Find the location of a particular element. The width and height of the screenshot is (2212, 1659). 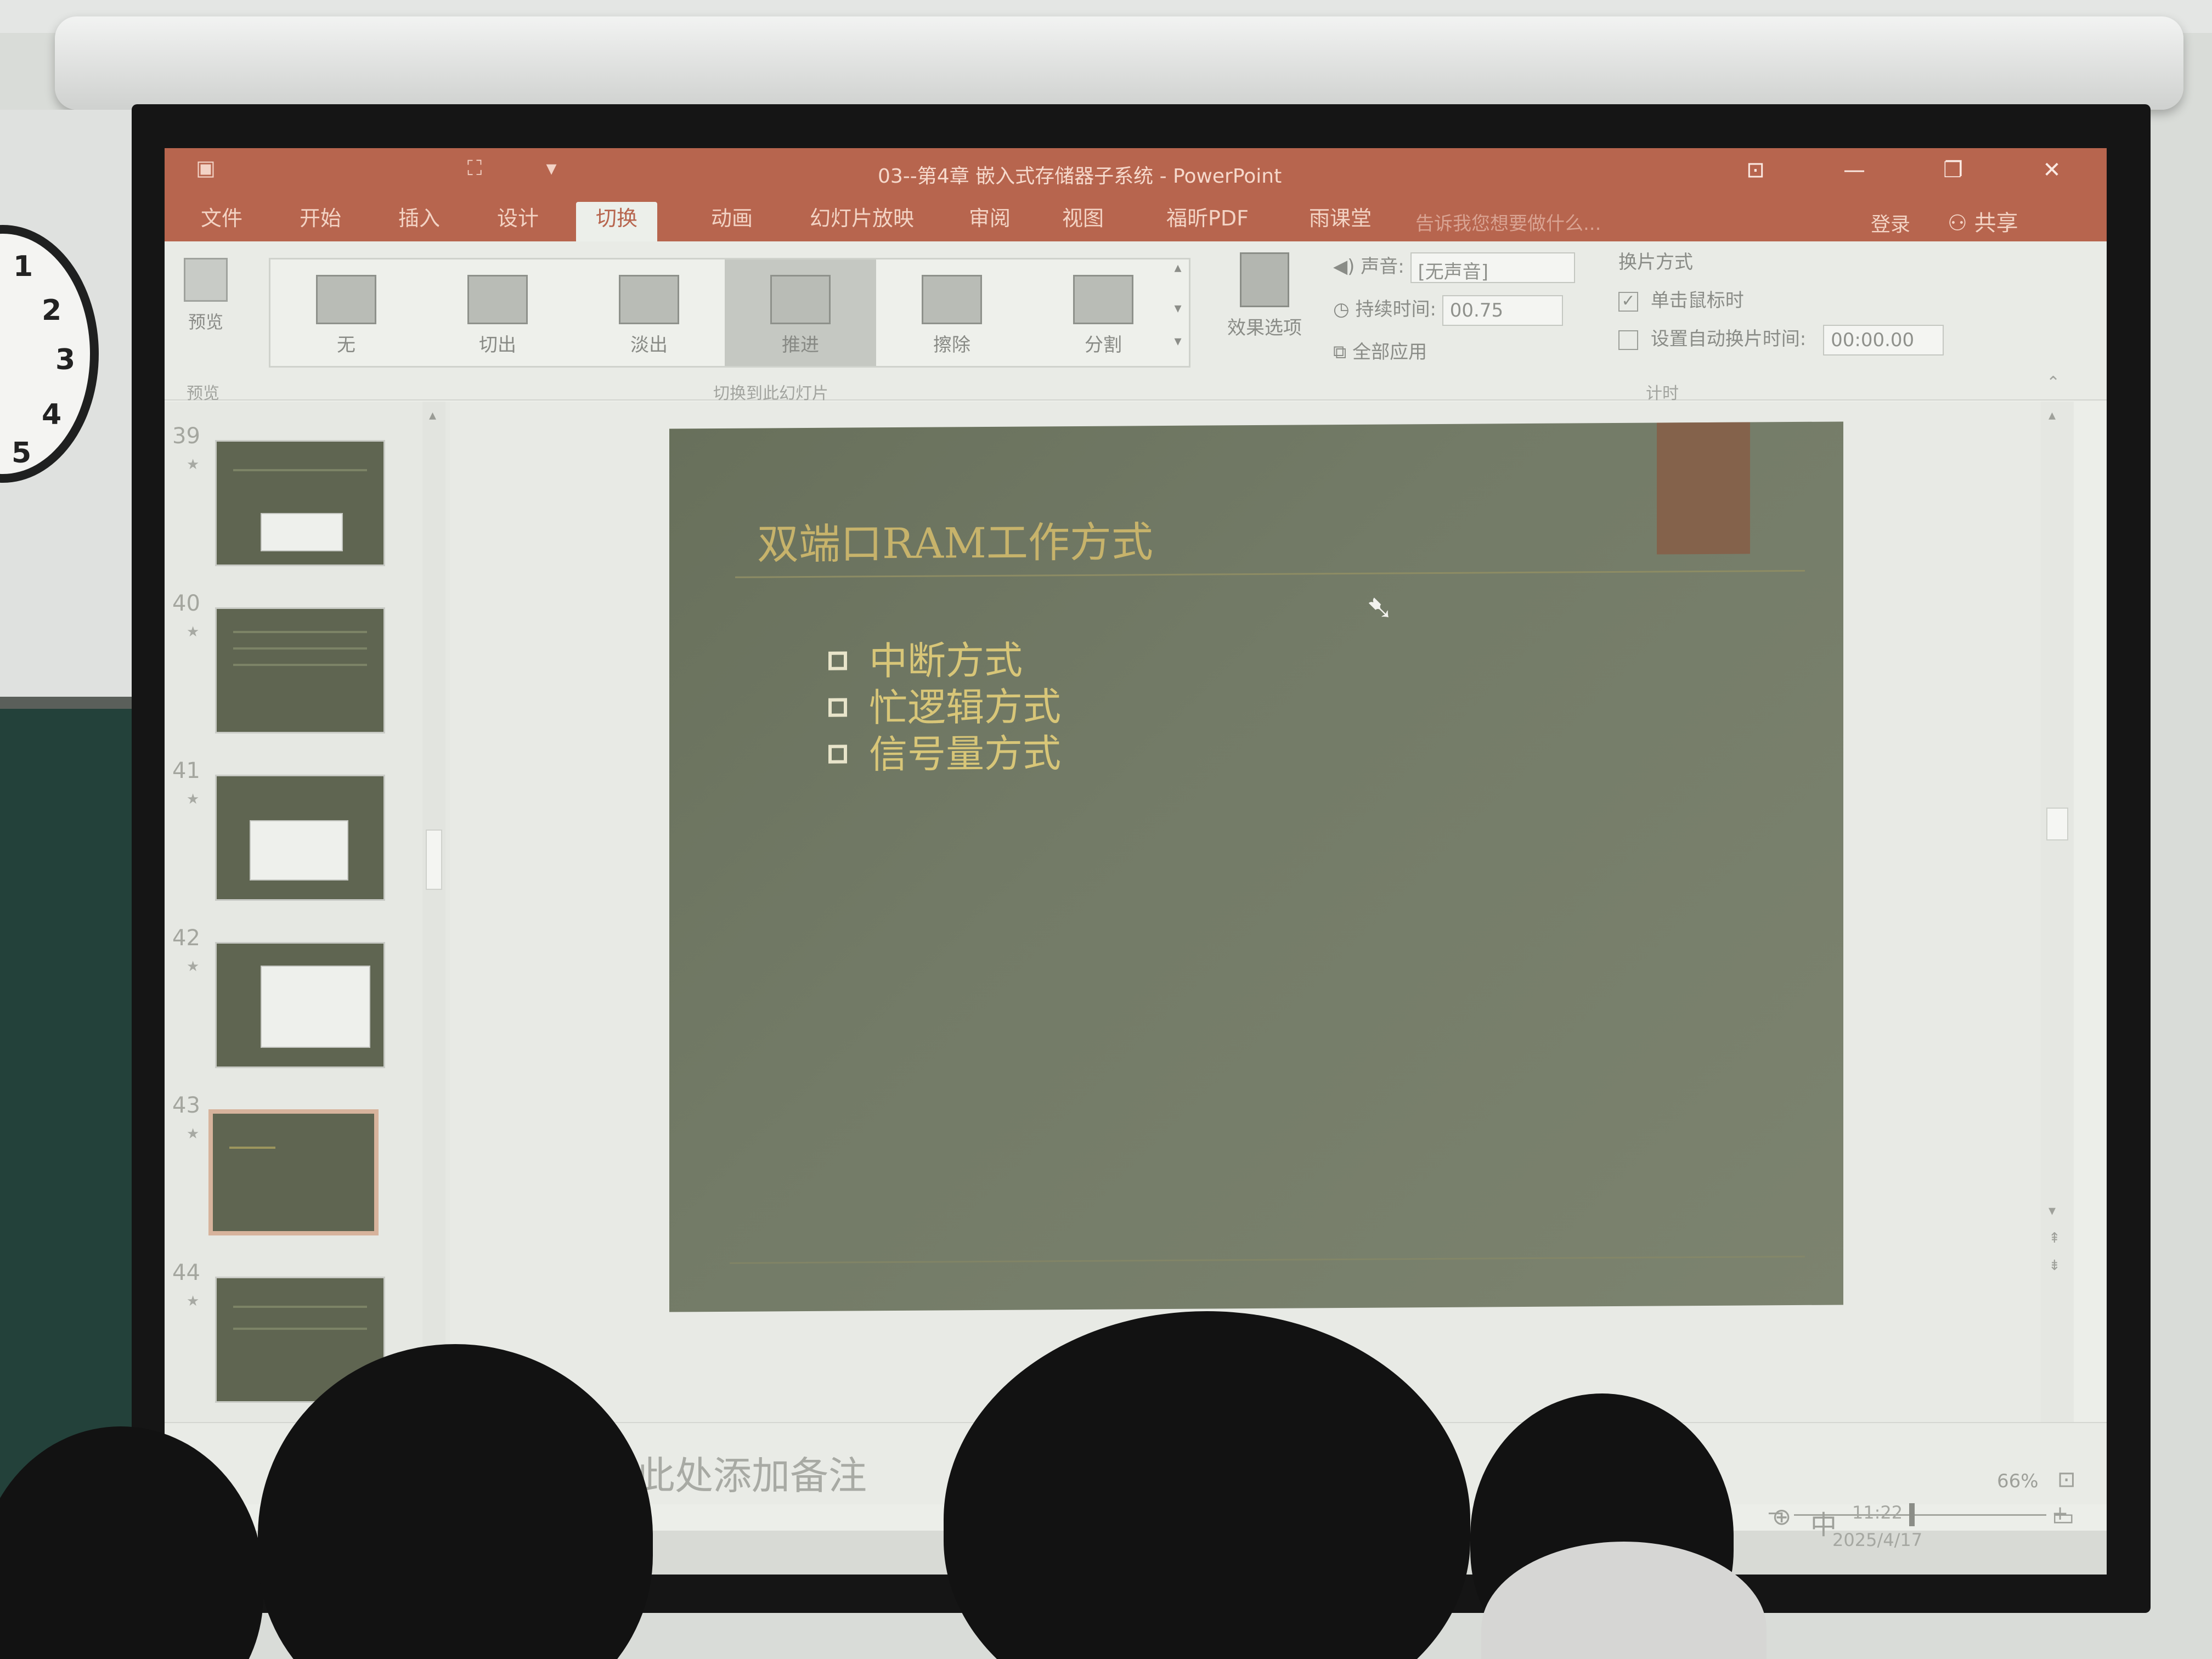

slide-number: 42 is located at coordinates (186, 938).